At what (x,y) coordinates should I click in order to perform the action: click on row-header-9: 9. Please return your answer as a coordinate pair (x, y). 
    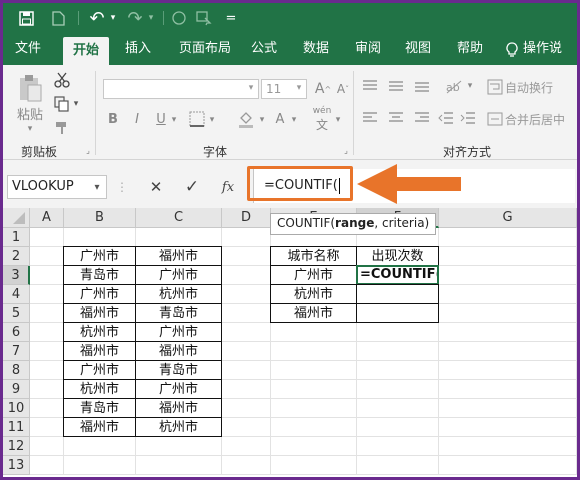
    Looking at the image, I should click on (16, 389).